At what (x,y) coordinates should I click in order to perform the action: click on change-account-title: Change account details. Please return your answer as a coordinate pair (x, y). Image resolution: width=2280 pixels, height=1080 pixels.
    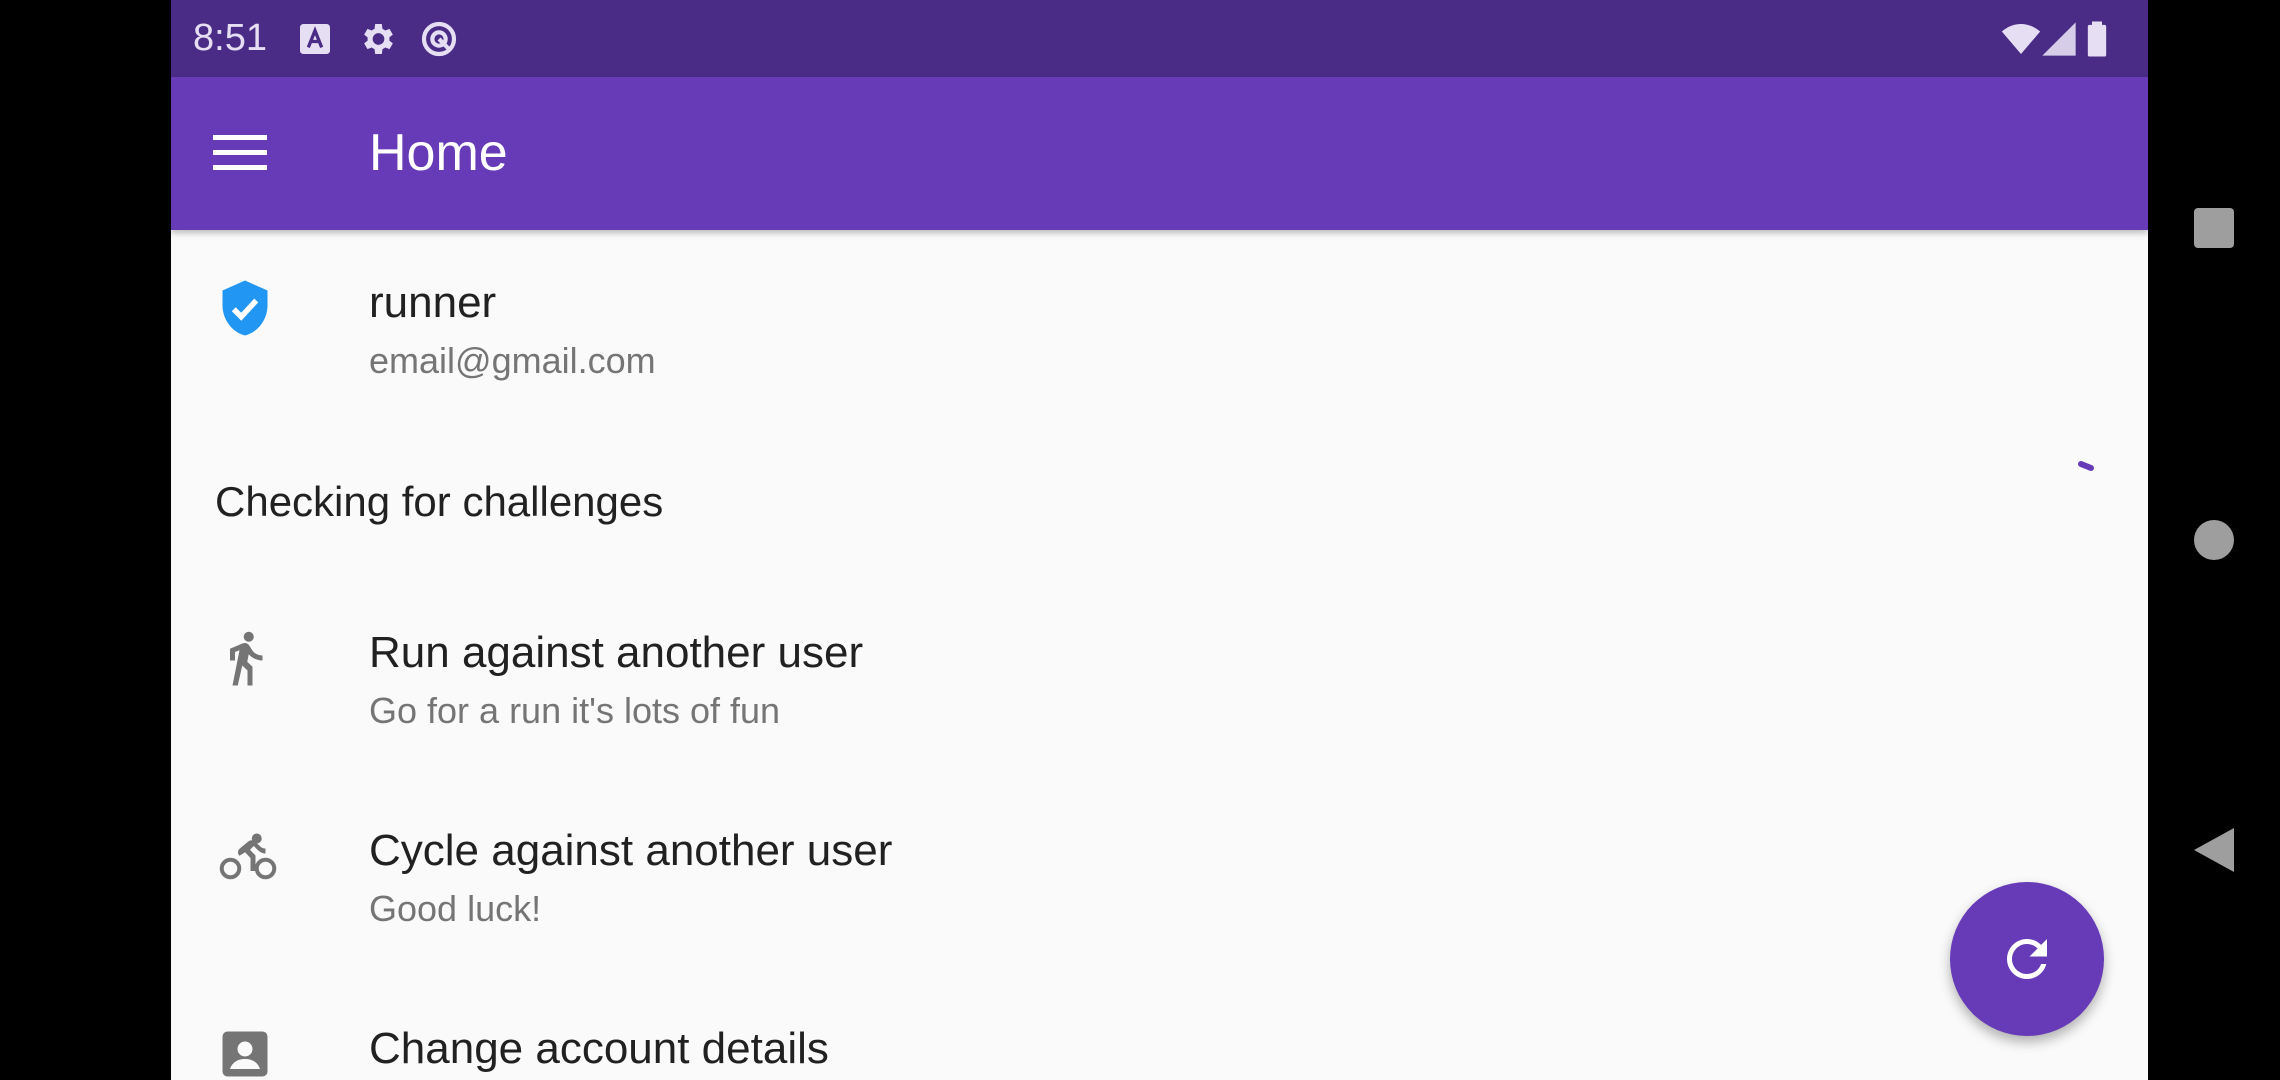
    Looking at the image, I should click on (599, 1048).